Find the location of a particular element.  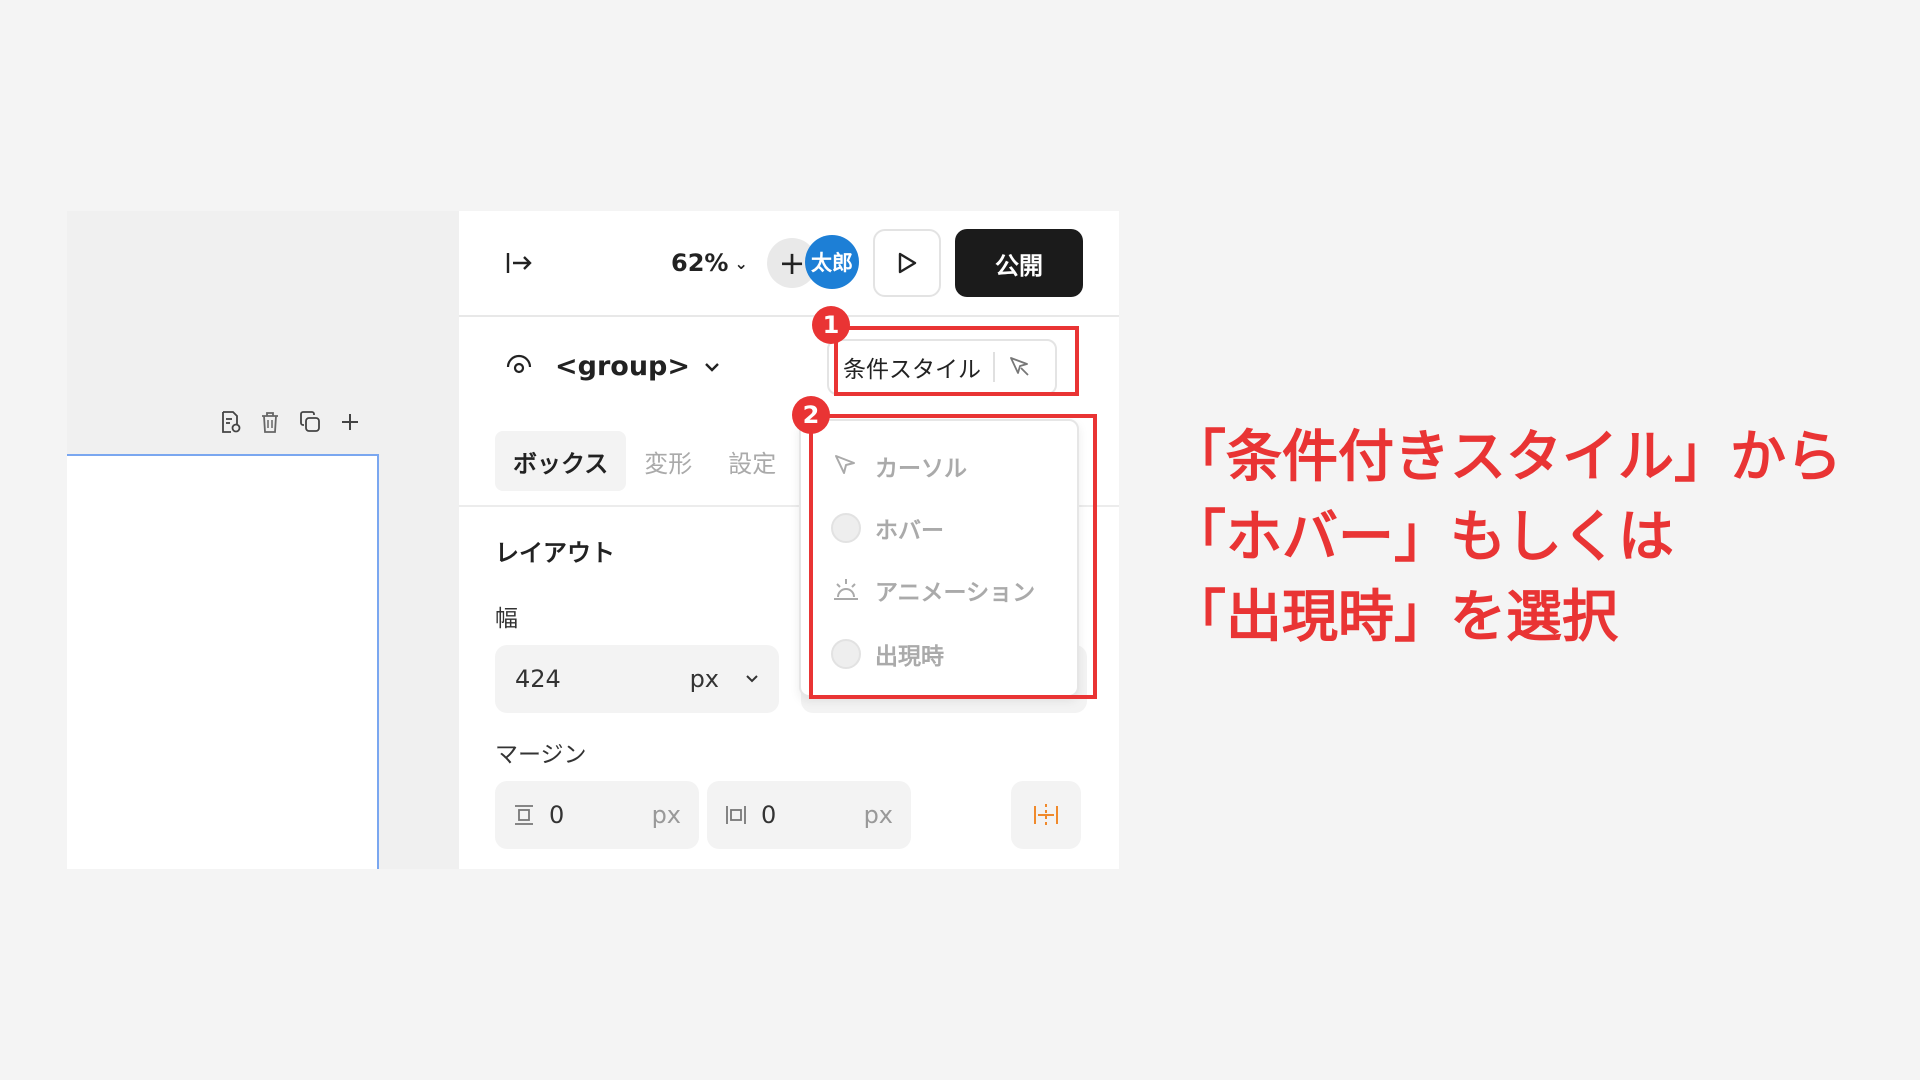

element-selector: <group> is located at coordinates (612, 366).